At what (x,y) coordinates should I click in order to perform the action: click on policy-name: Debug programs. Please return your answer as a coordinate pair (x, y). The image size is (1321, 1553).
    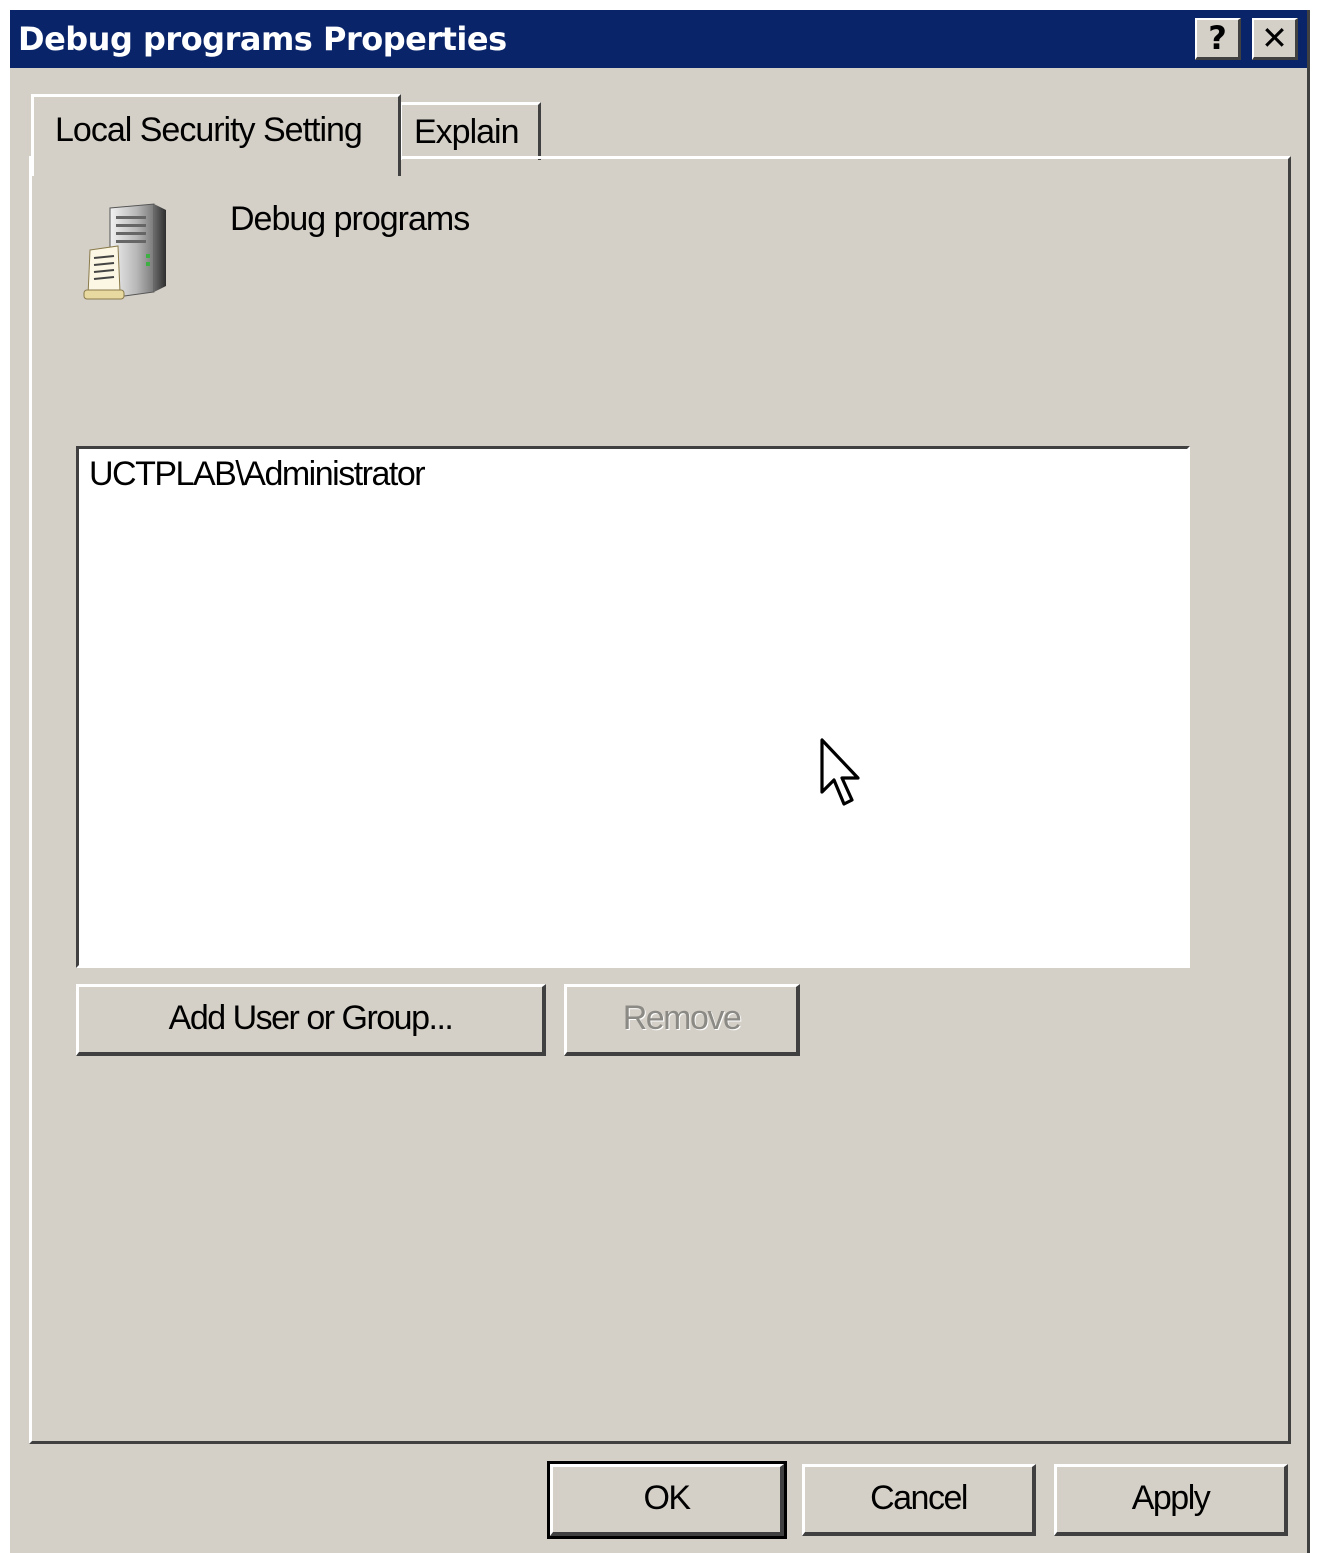
    Looking at the image, I should click on (350, 219).